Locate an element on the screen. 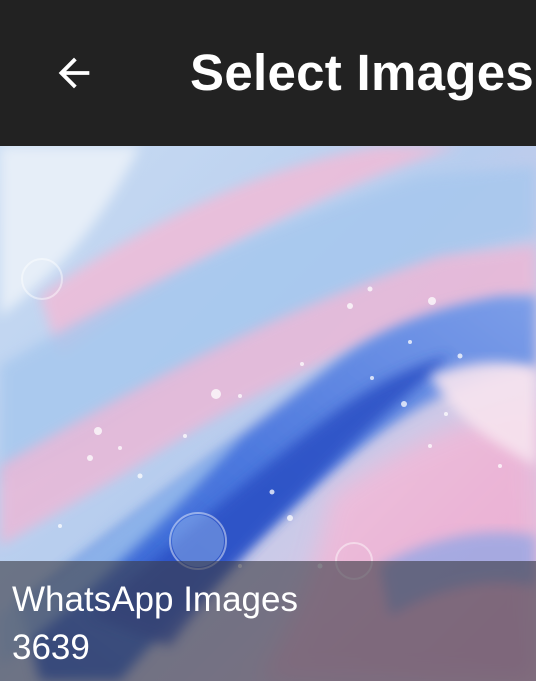 The image size is (536, 681). back-button is located at coordinates (74, 73).